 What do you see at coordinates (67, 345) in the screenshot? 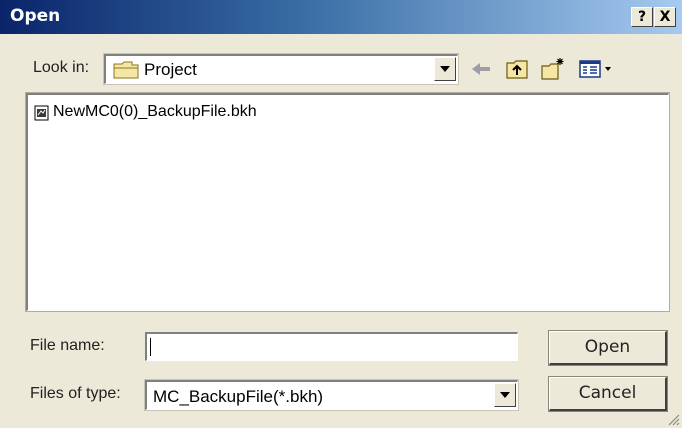
I see `file-name-label: File name:` at bounding box center [67, 345].